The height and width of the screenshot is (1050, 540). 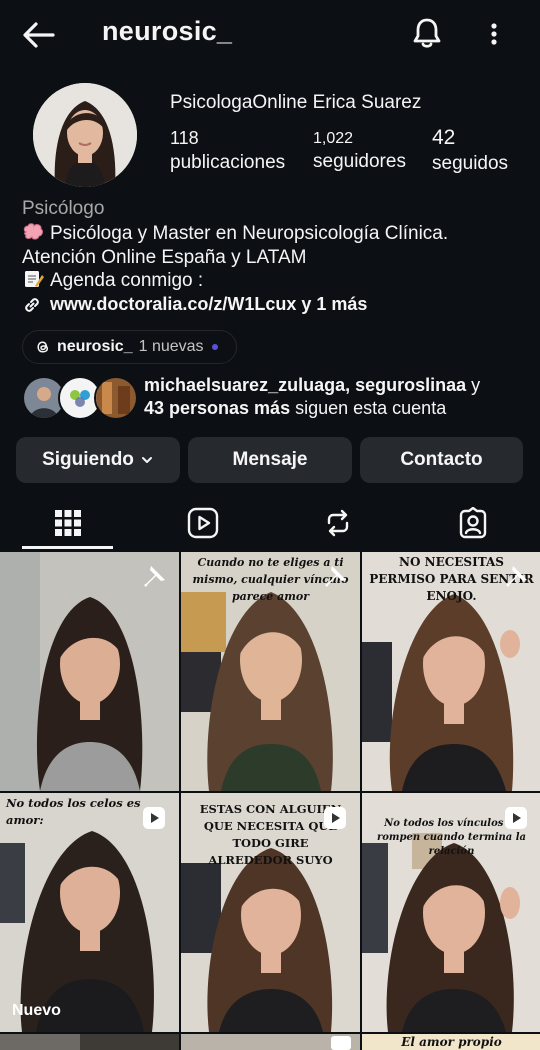 I want to click on profile-avatar, so click(x=85, y=135).